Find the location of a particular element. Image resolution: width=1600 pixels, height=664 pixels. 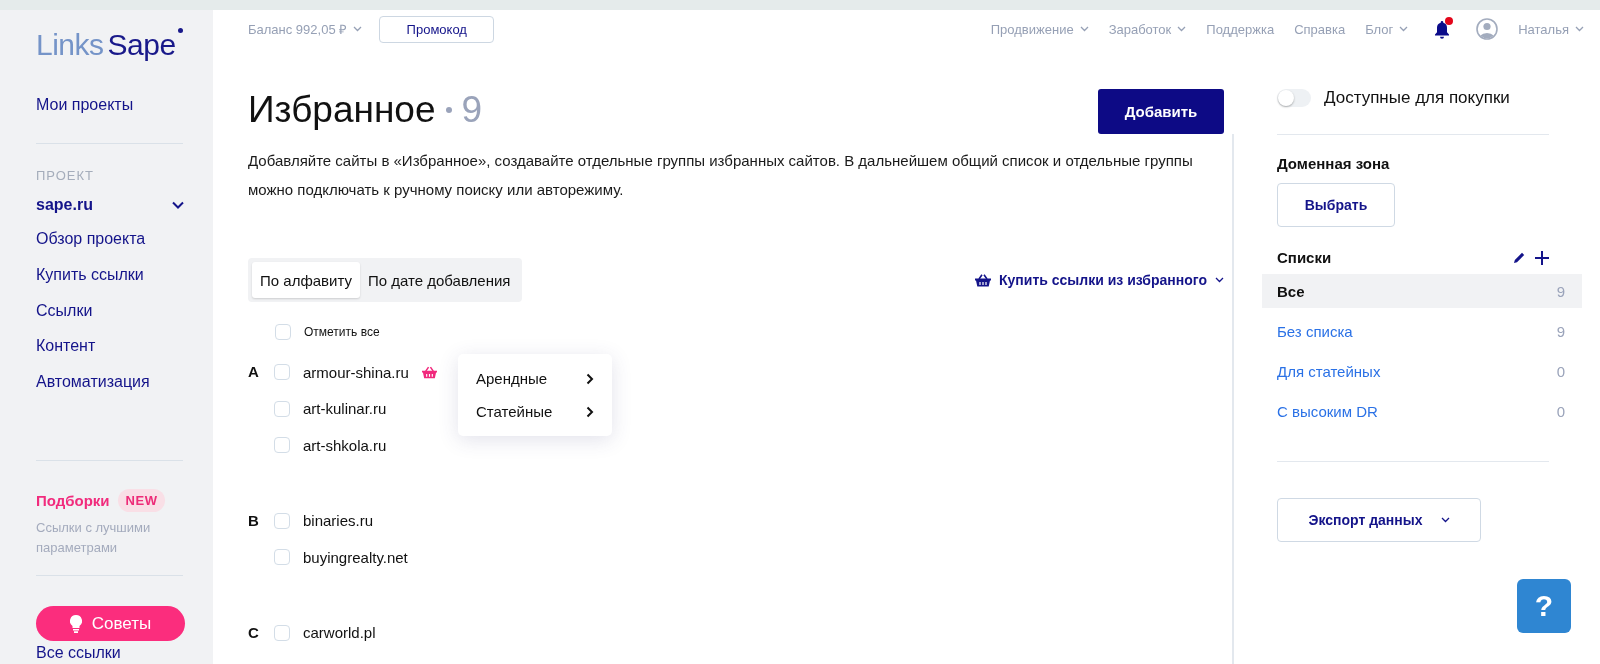

list-name: С высоким DR is located at coordinates (1327, 411).